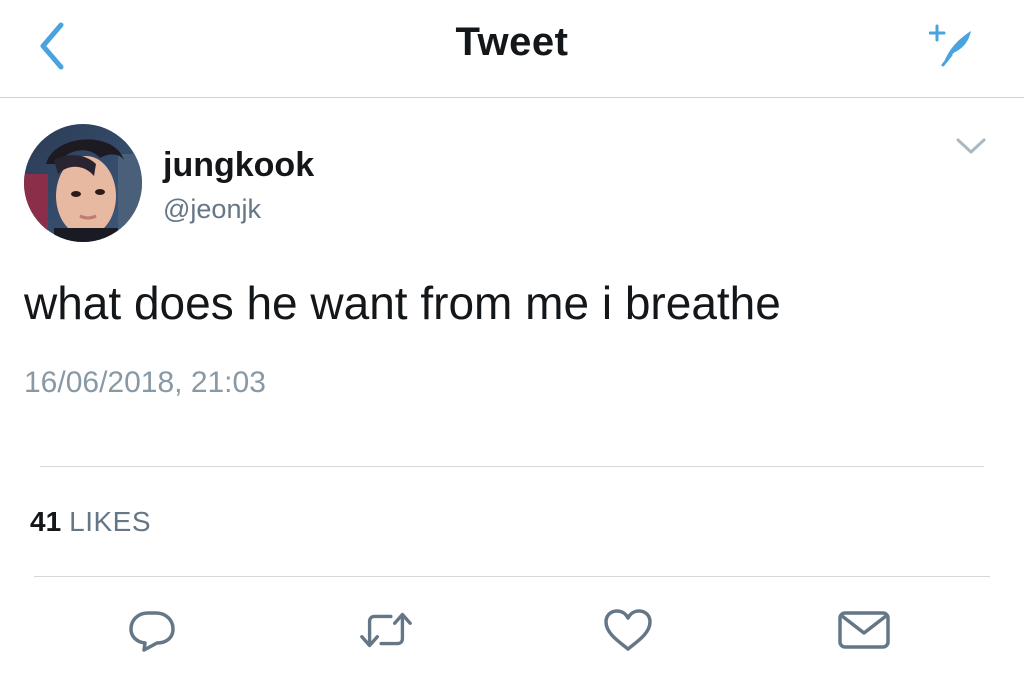 Image resolution: width=1024 pixels, height=682 pixels. I want to click on retweet-button, so click(386, 630).